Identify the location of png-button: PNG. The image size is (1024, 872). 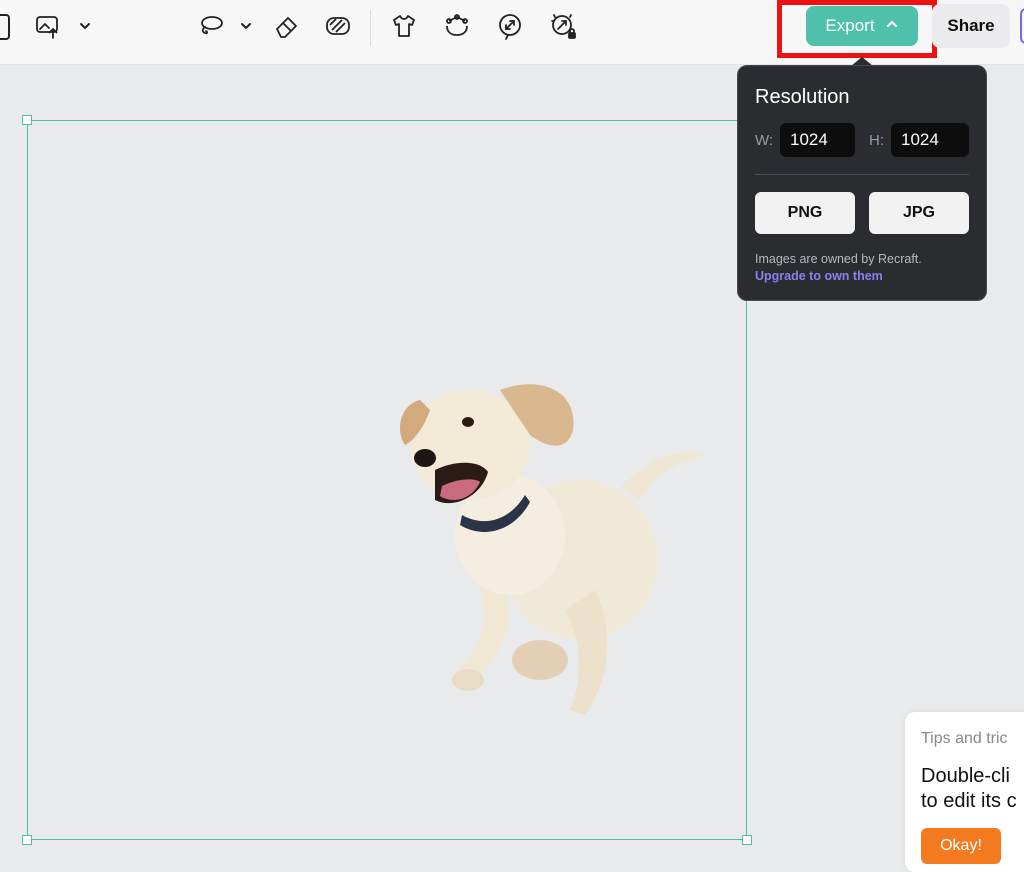
(805, 213).